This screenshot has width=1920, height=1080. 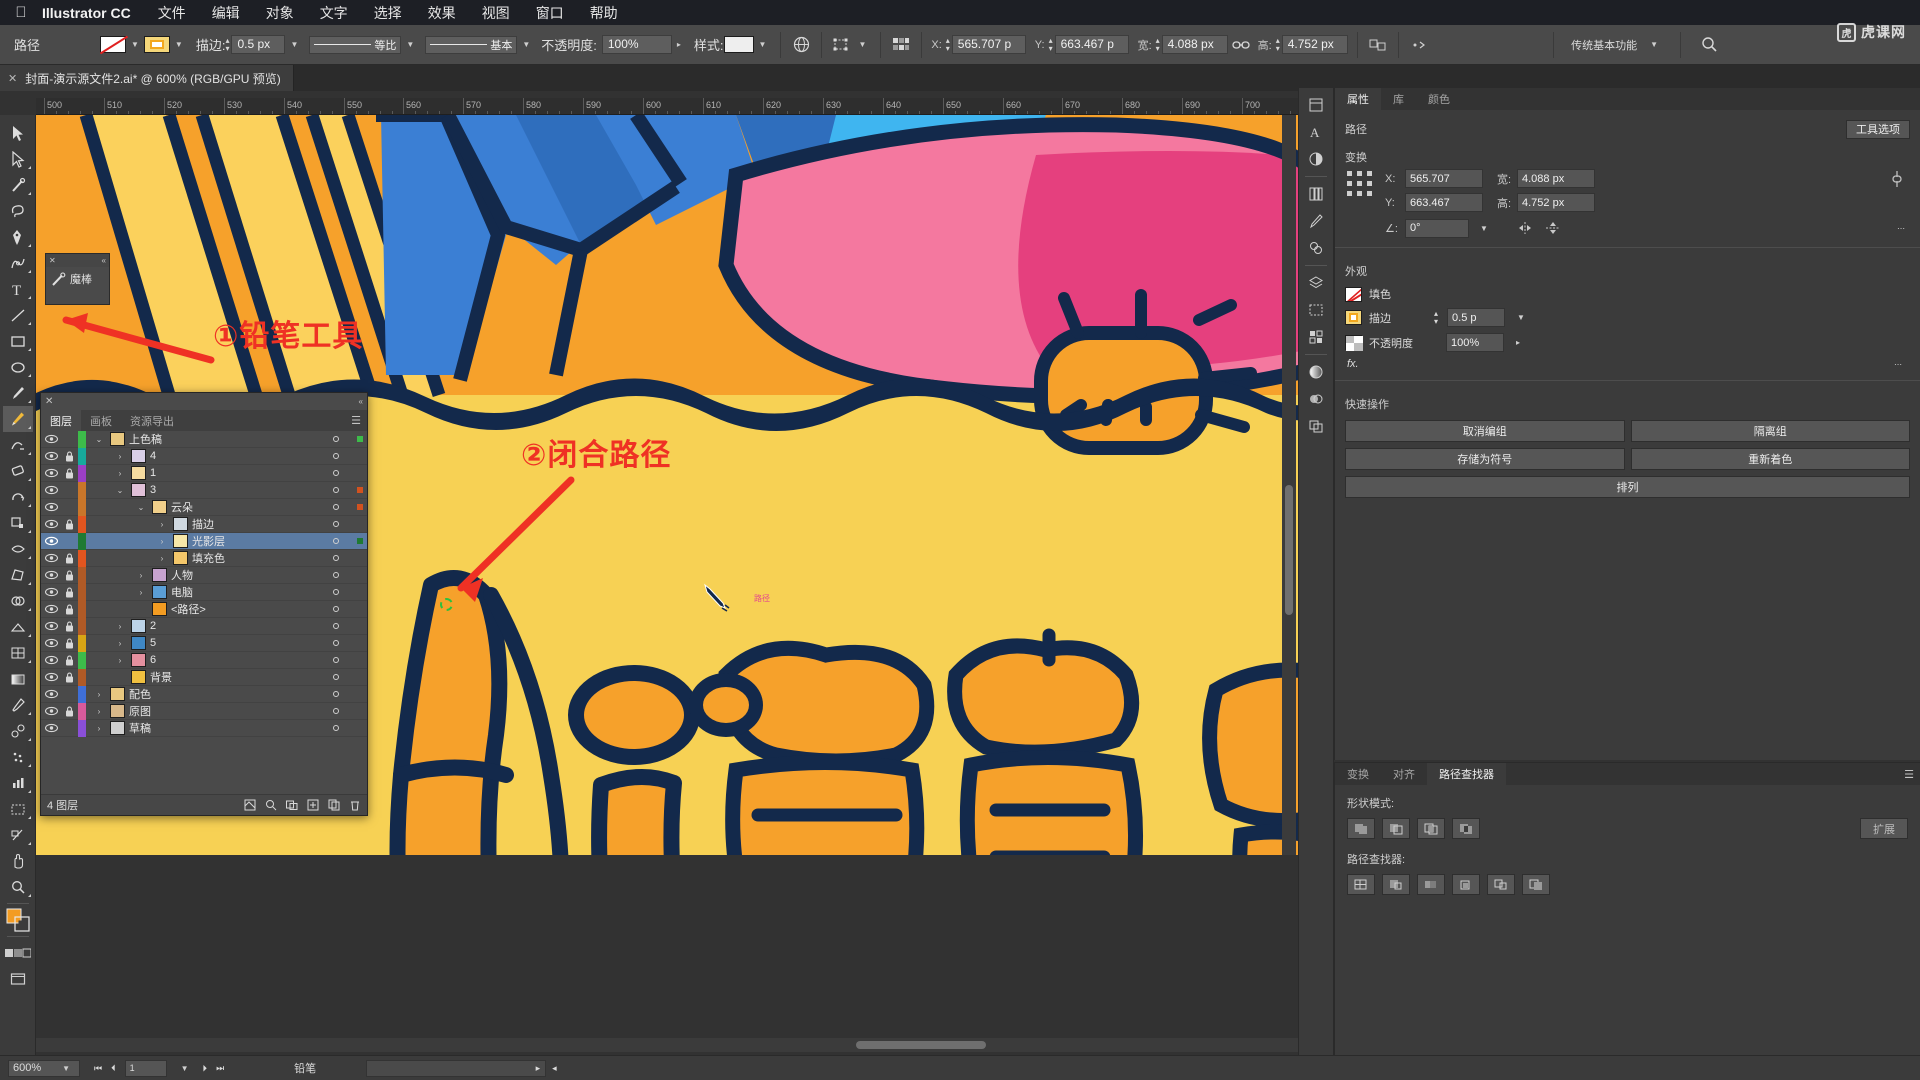 What do you see at coordinates (1316, 221) in the screenshot?
I see `brushes-icon` at bounding box center [1316, 221].